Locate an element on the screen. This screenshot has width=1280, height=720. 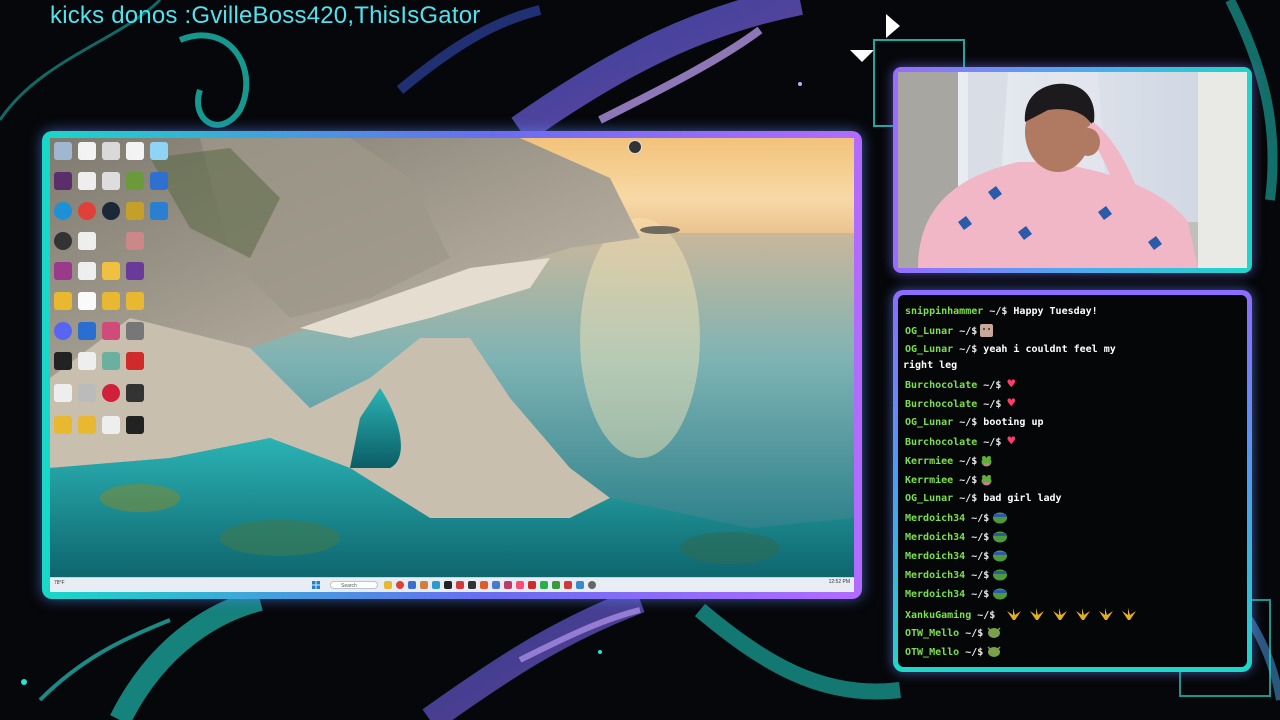
chat-username: OG_Lunar is located at coordinates (929, 349).